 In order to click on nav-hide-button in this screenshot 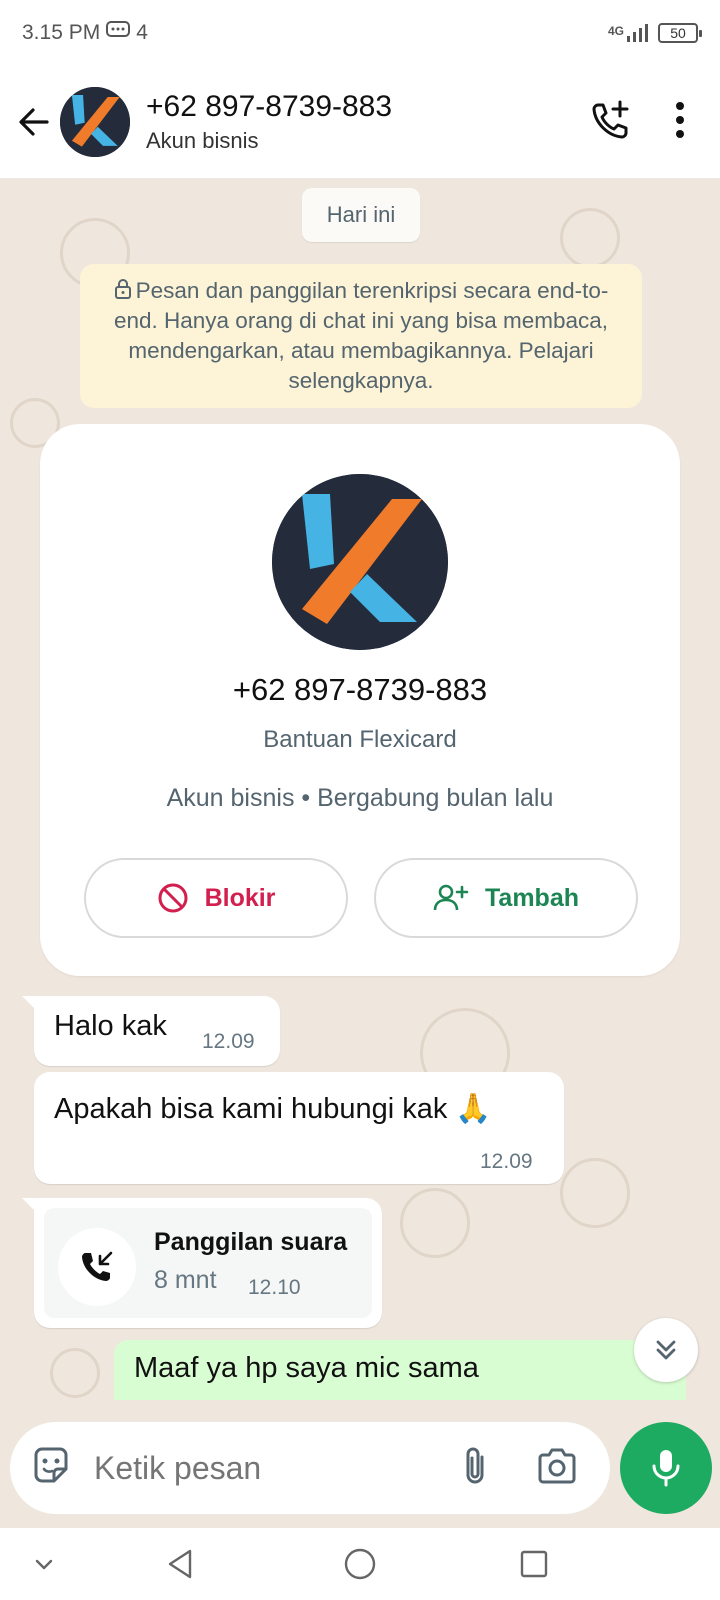, I will do `click(44, 1564)`.